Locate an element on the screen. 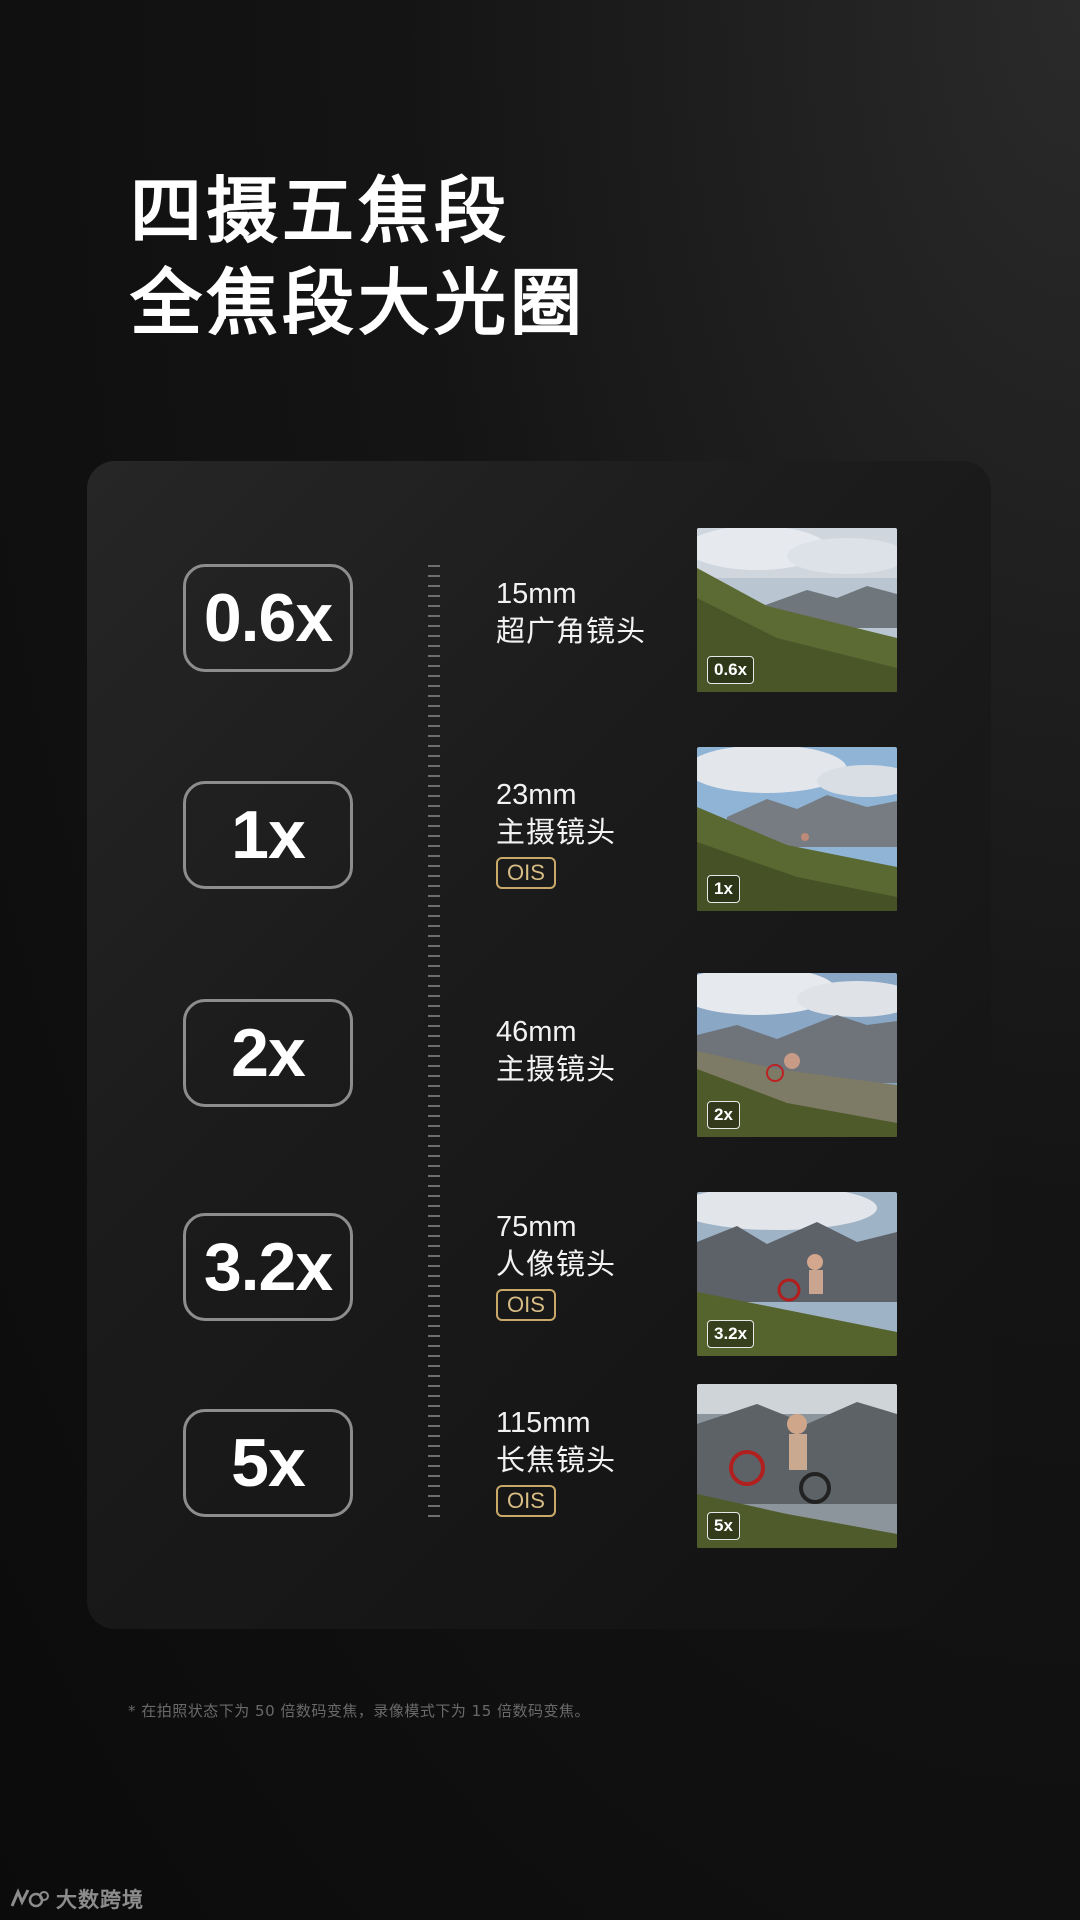 The height and width of the screenshot is (1920, 1080). lens-info: 75mm 人像镜头 OIS is located at coordinates (556, 1265).